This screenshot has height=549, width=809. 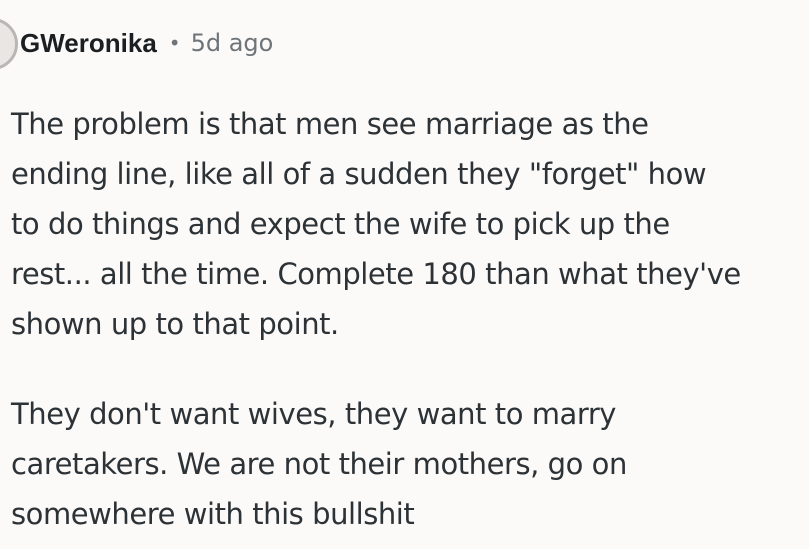 What do you see at coordinates (232, 43) in the screenshot?
I see `timestamp: 5d ago` at bounding box center [232, 43].